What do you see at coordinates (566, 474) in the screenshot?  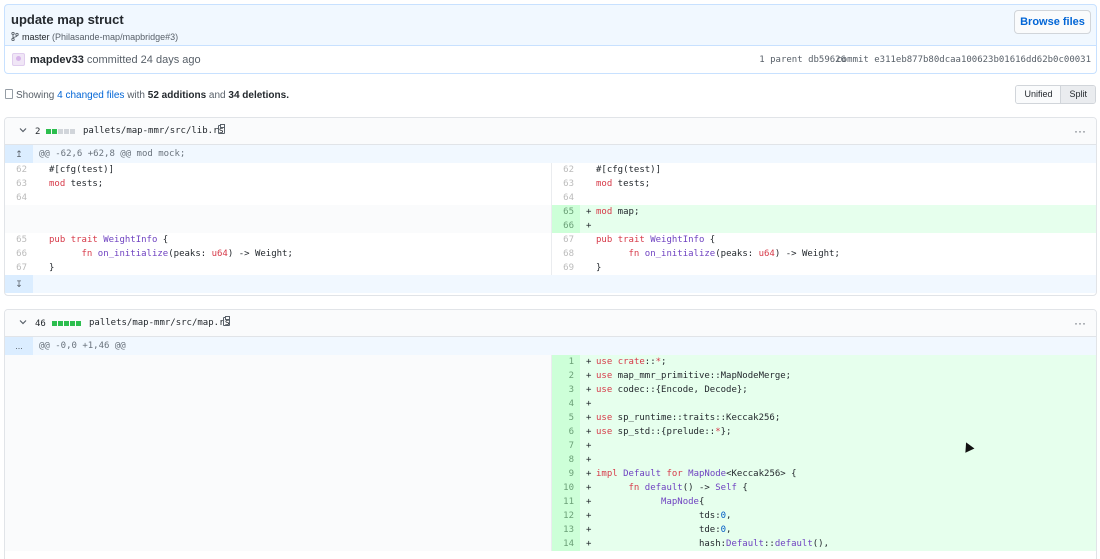 I see `line-number: 9` at bounding box center [566, 474].